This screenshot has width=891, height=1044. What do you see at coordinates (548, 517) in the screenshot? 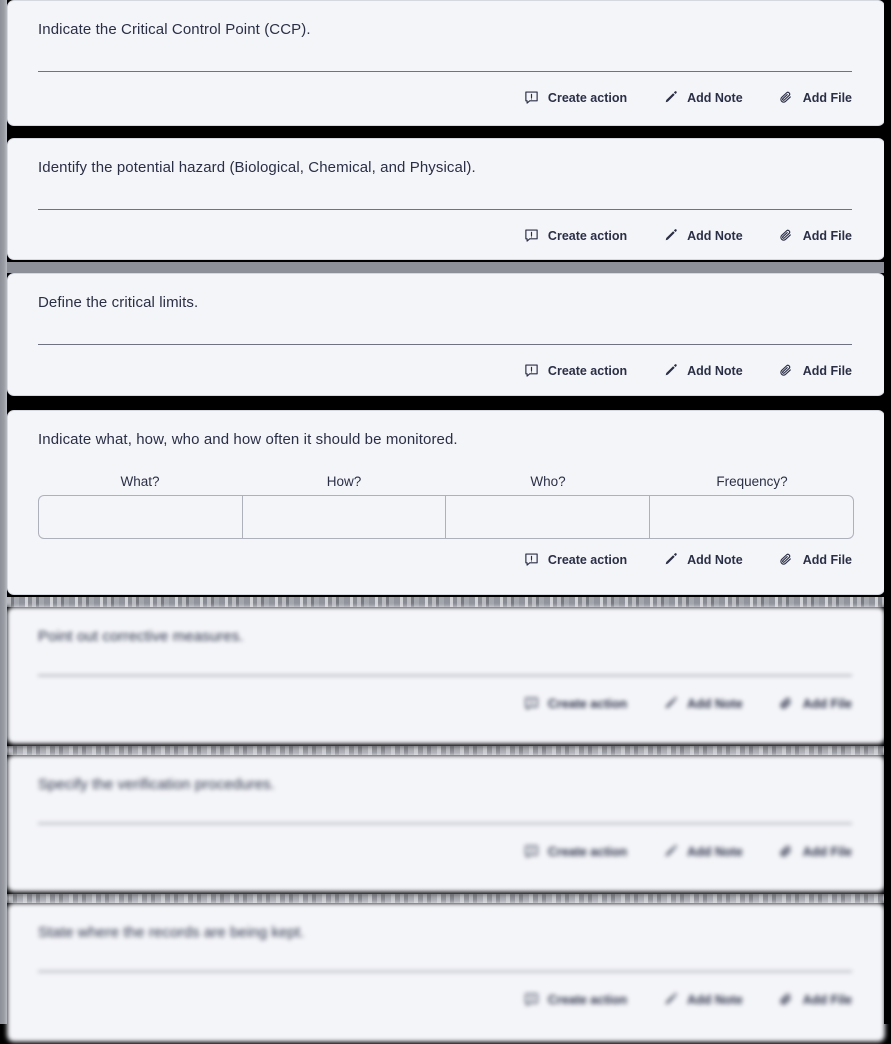
I see `cell-input-who` at bounding box center [548, 517].